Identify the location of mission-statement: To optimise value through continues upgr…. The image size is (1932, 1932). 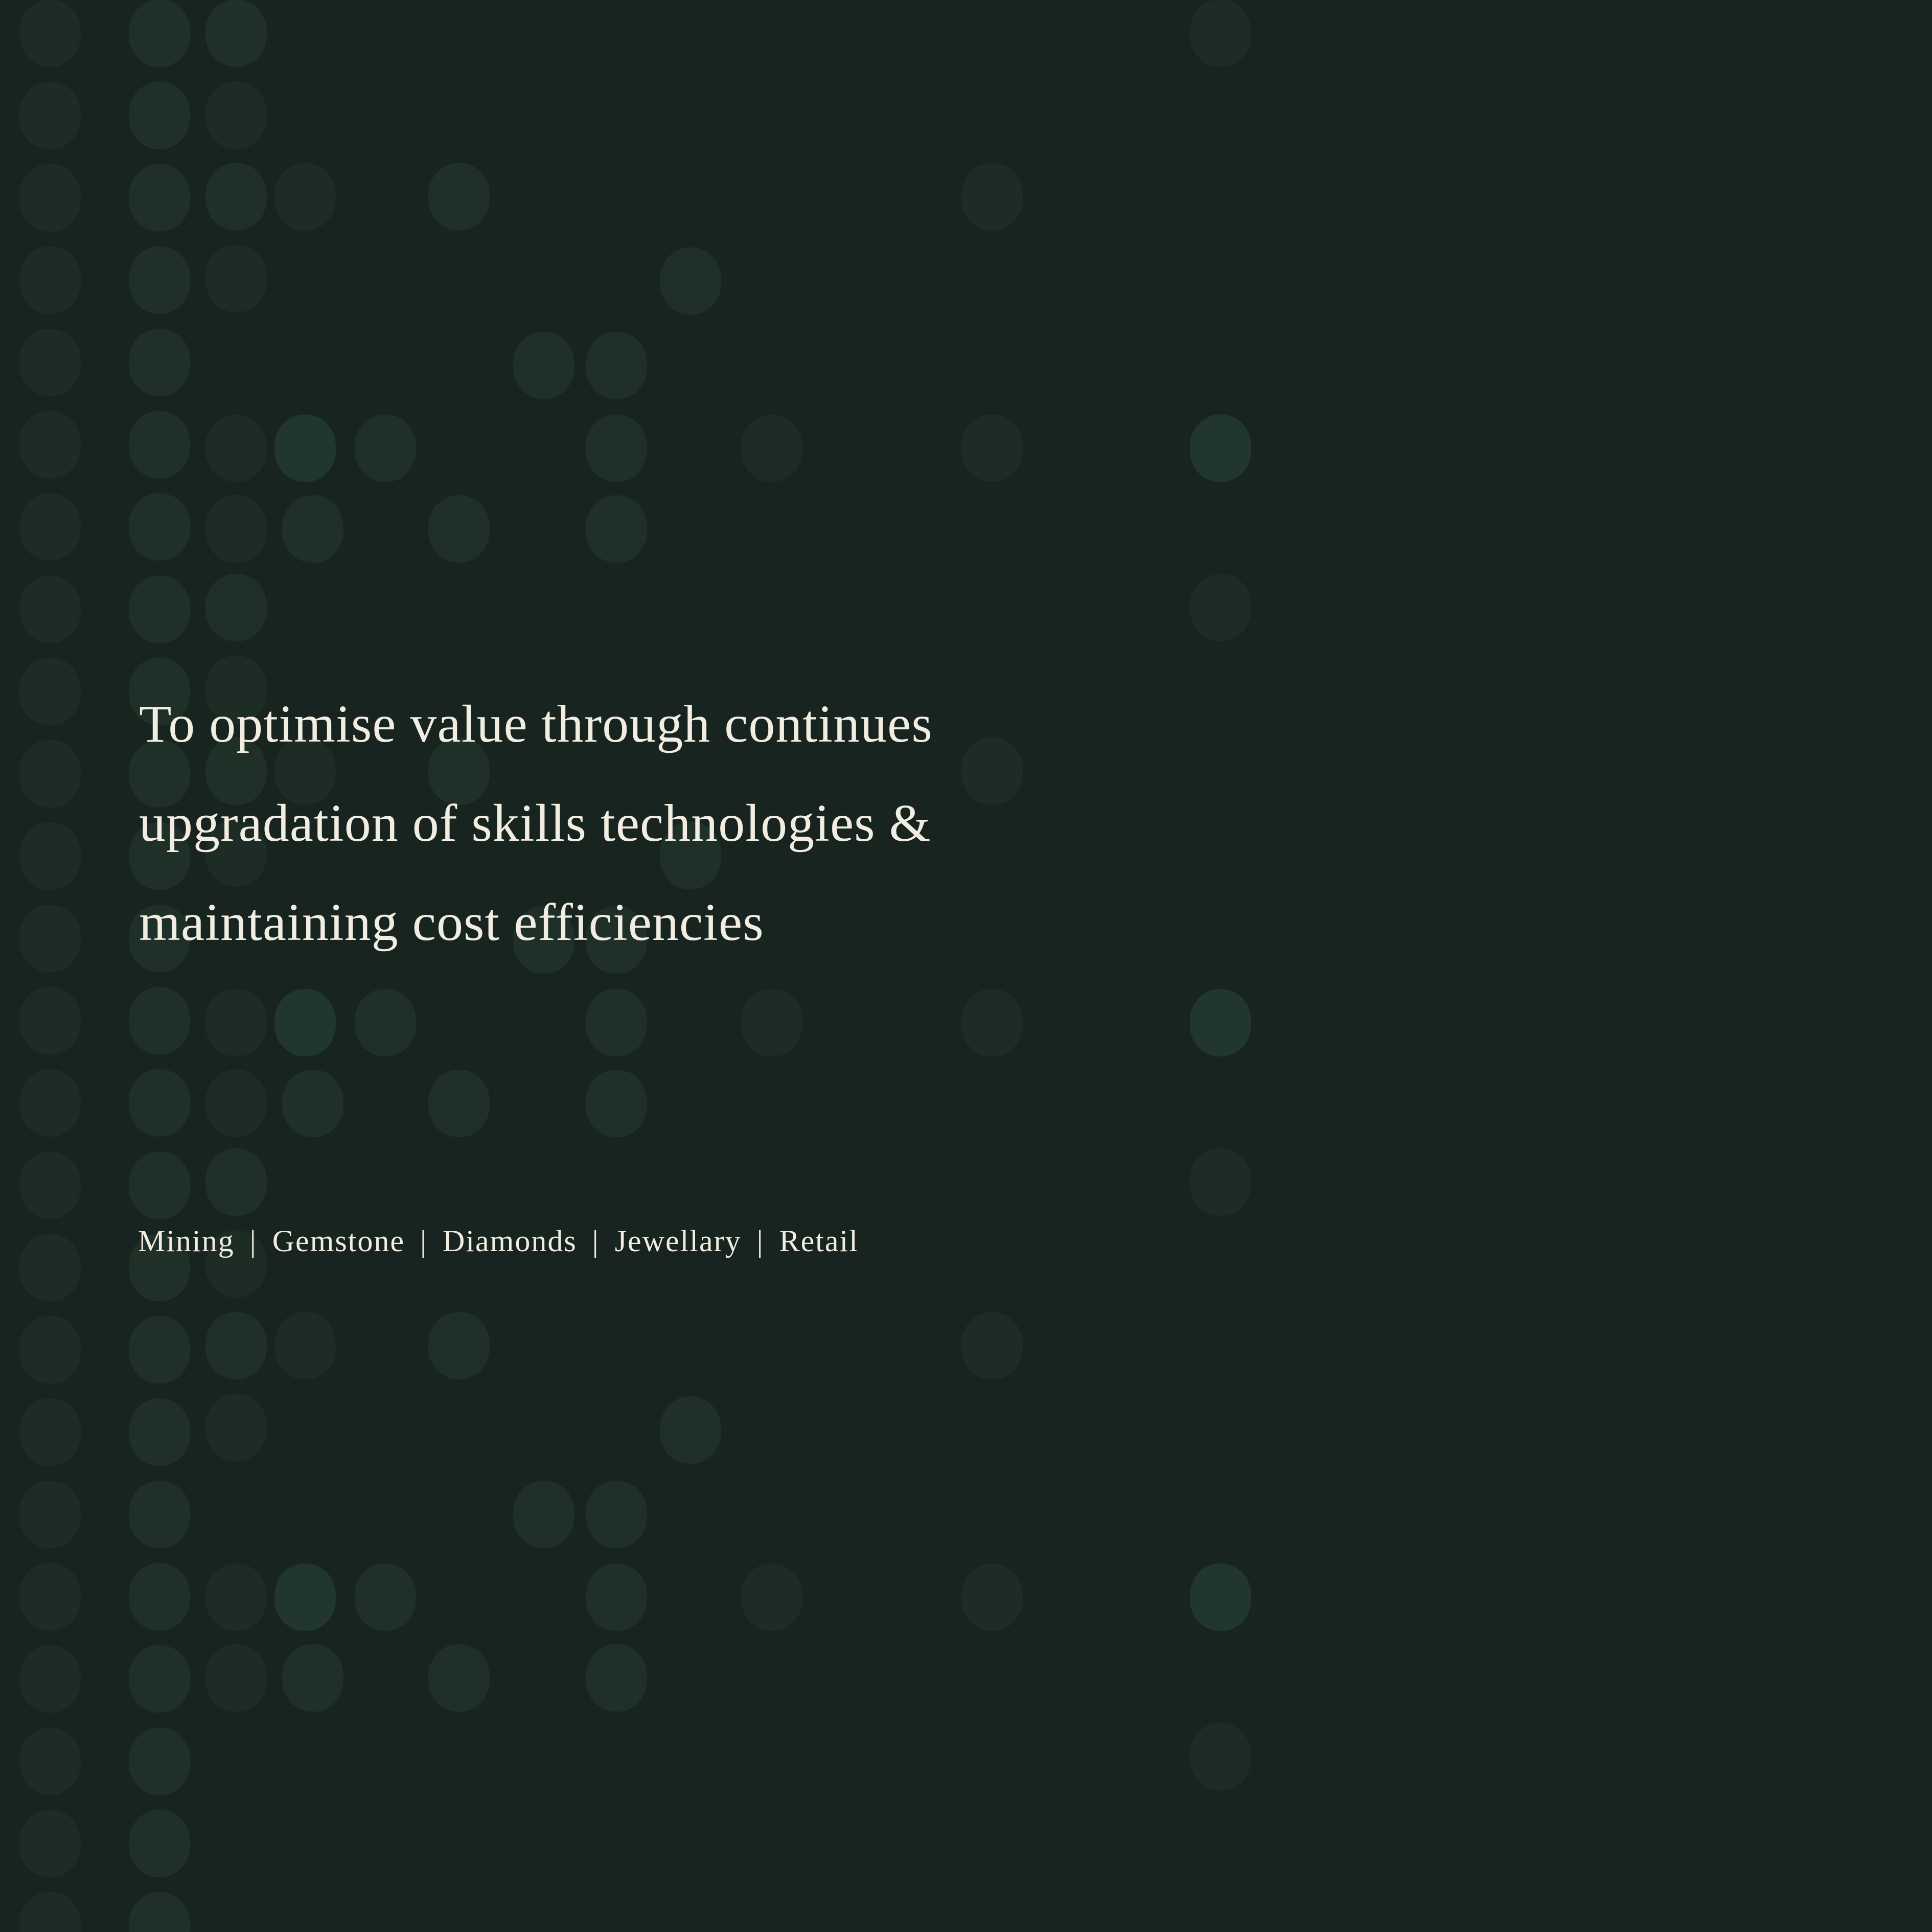
(619, 823).